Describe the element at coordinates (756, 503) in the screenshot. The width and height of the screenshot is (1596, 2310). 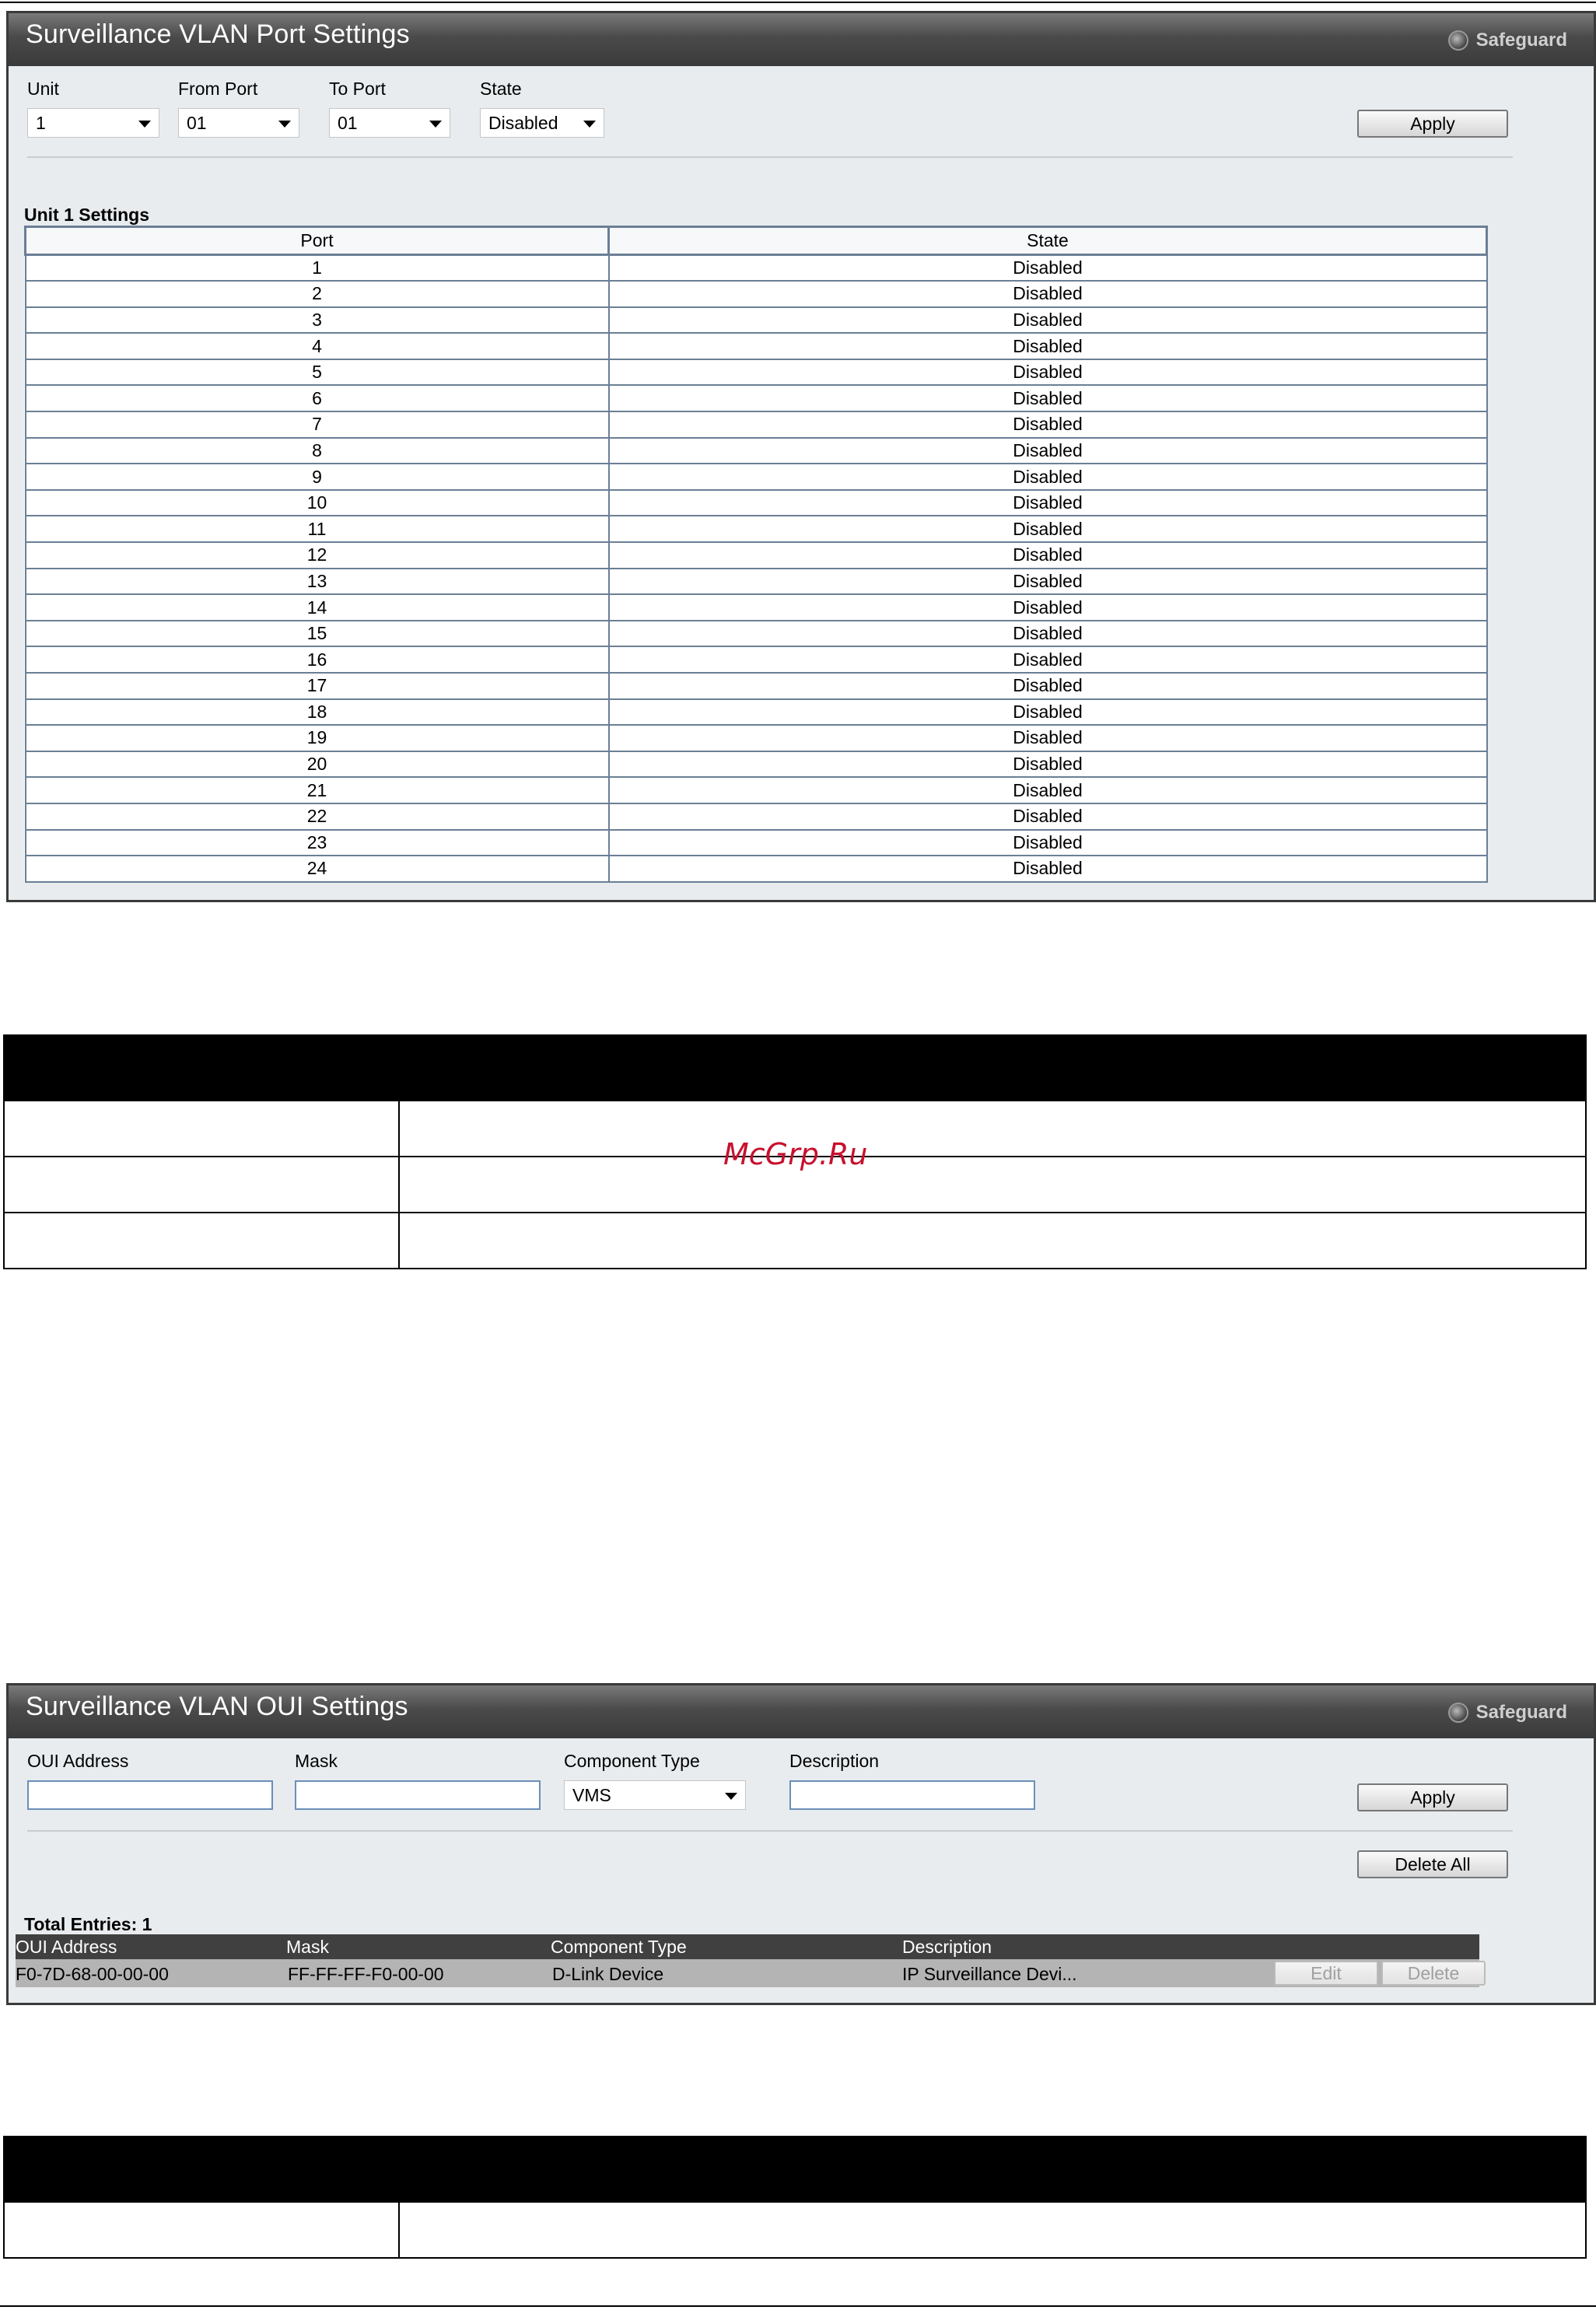
I see `table-row: 10 Disabled` at that location.